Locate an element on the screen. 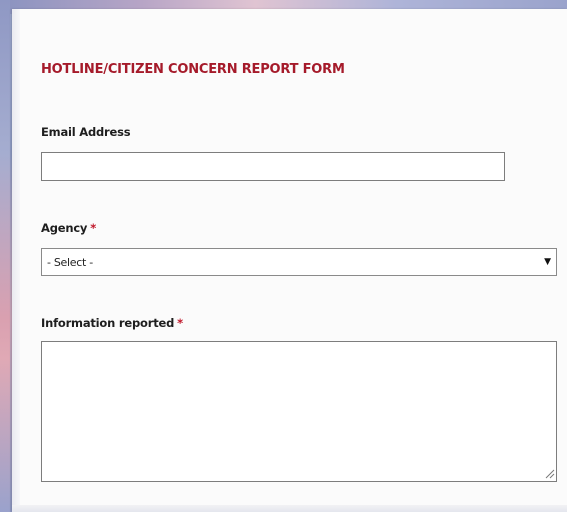  form-title: HOTLINE/CITIZEN CONCERN REPORT FORM is located at coordinates (193, 69).